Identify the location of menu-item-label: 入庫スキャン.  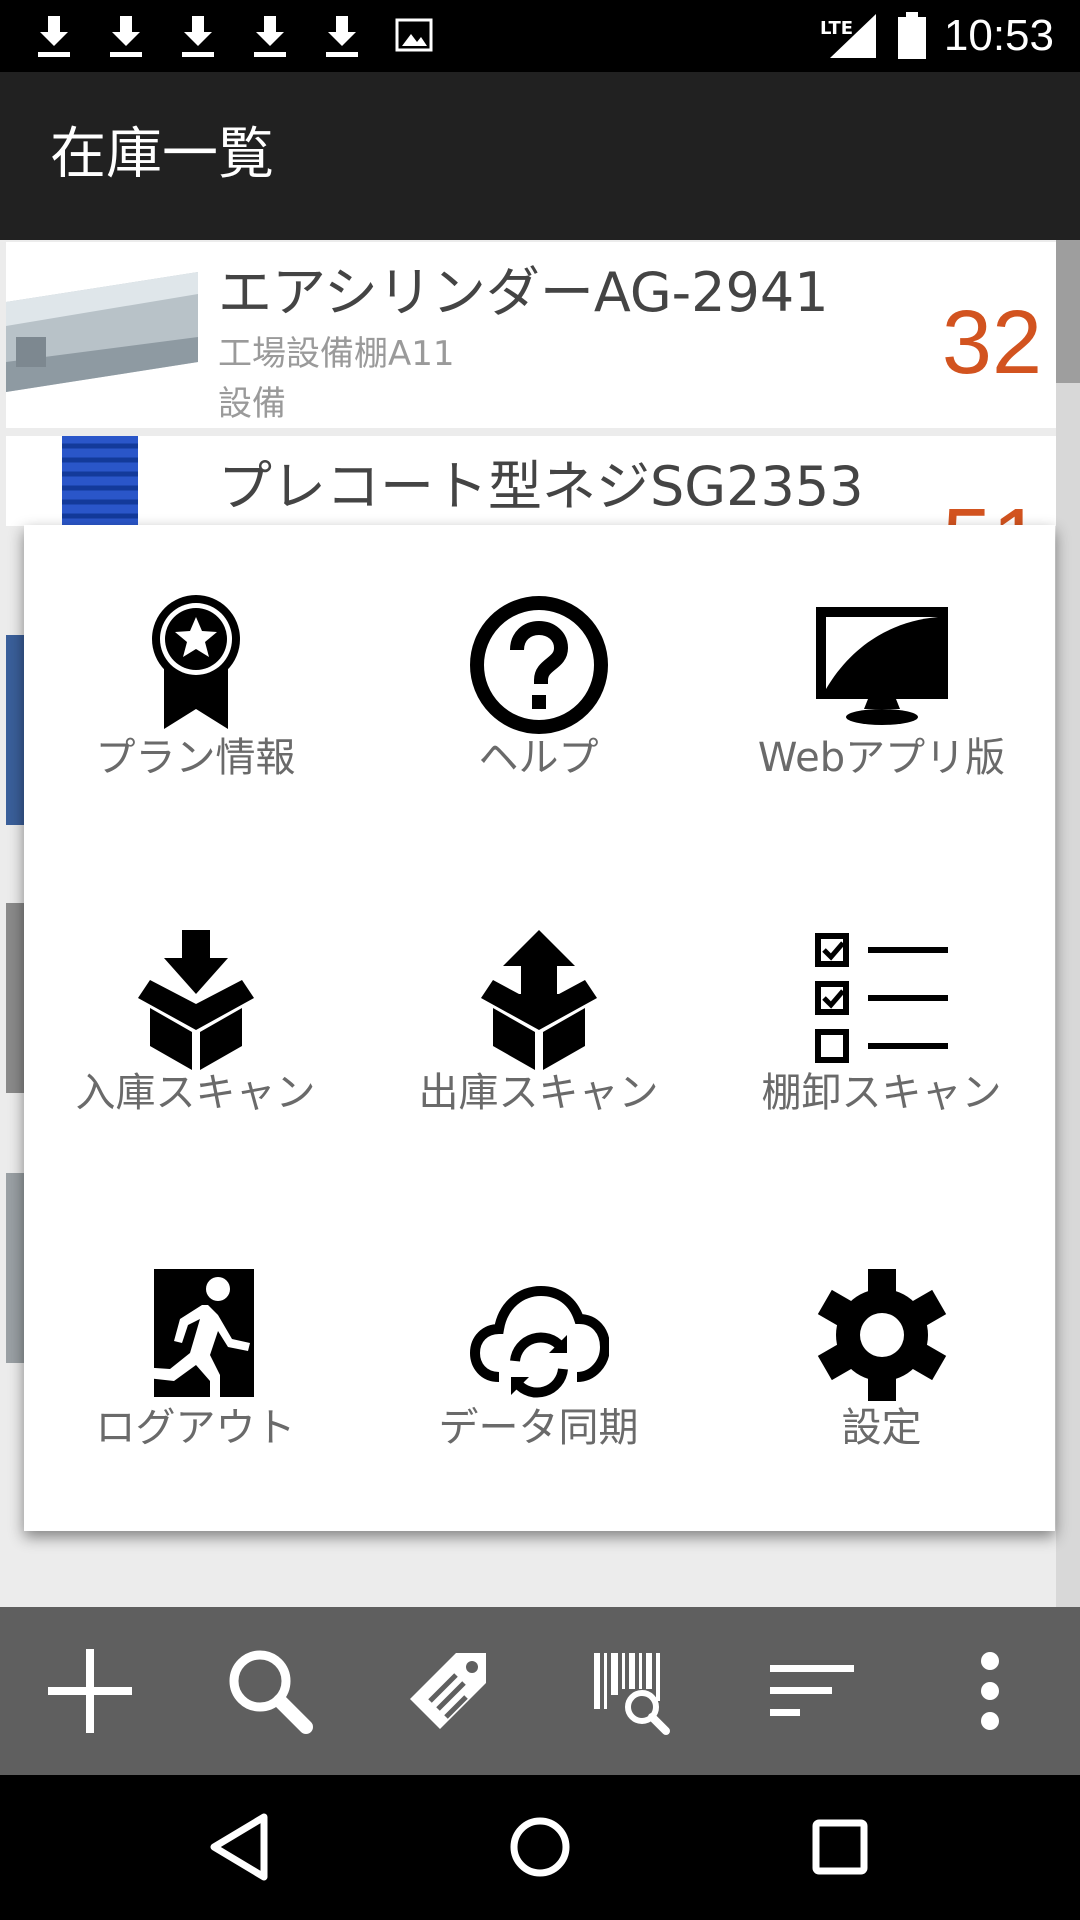
(195, 1093).